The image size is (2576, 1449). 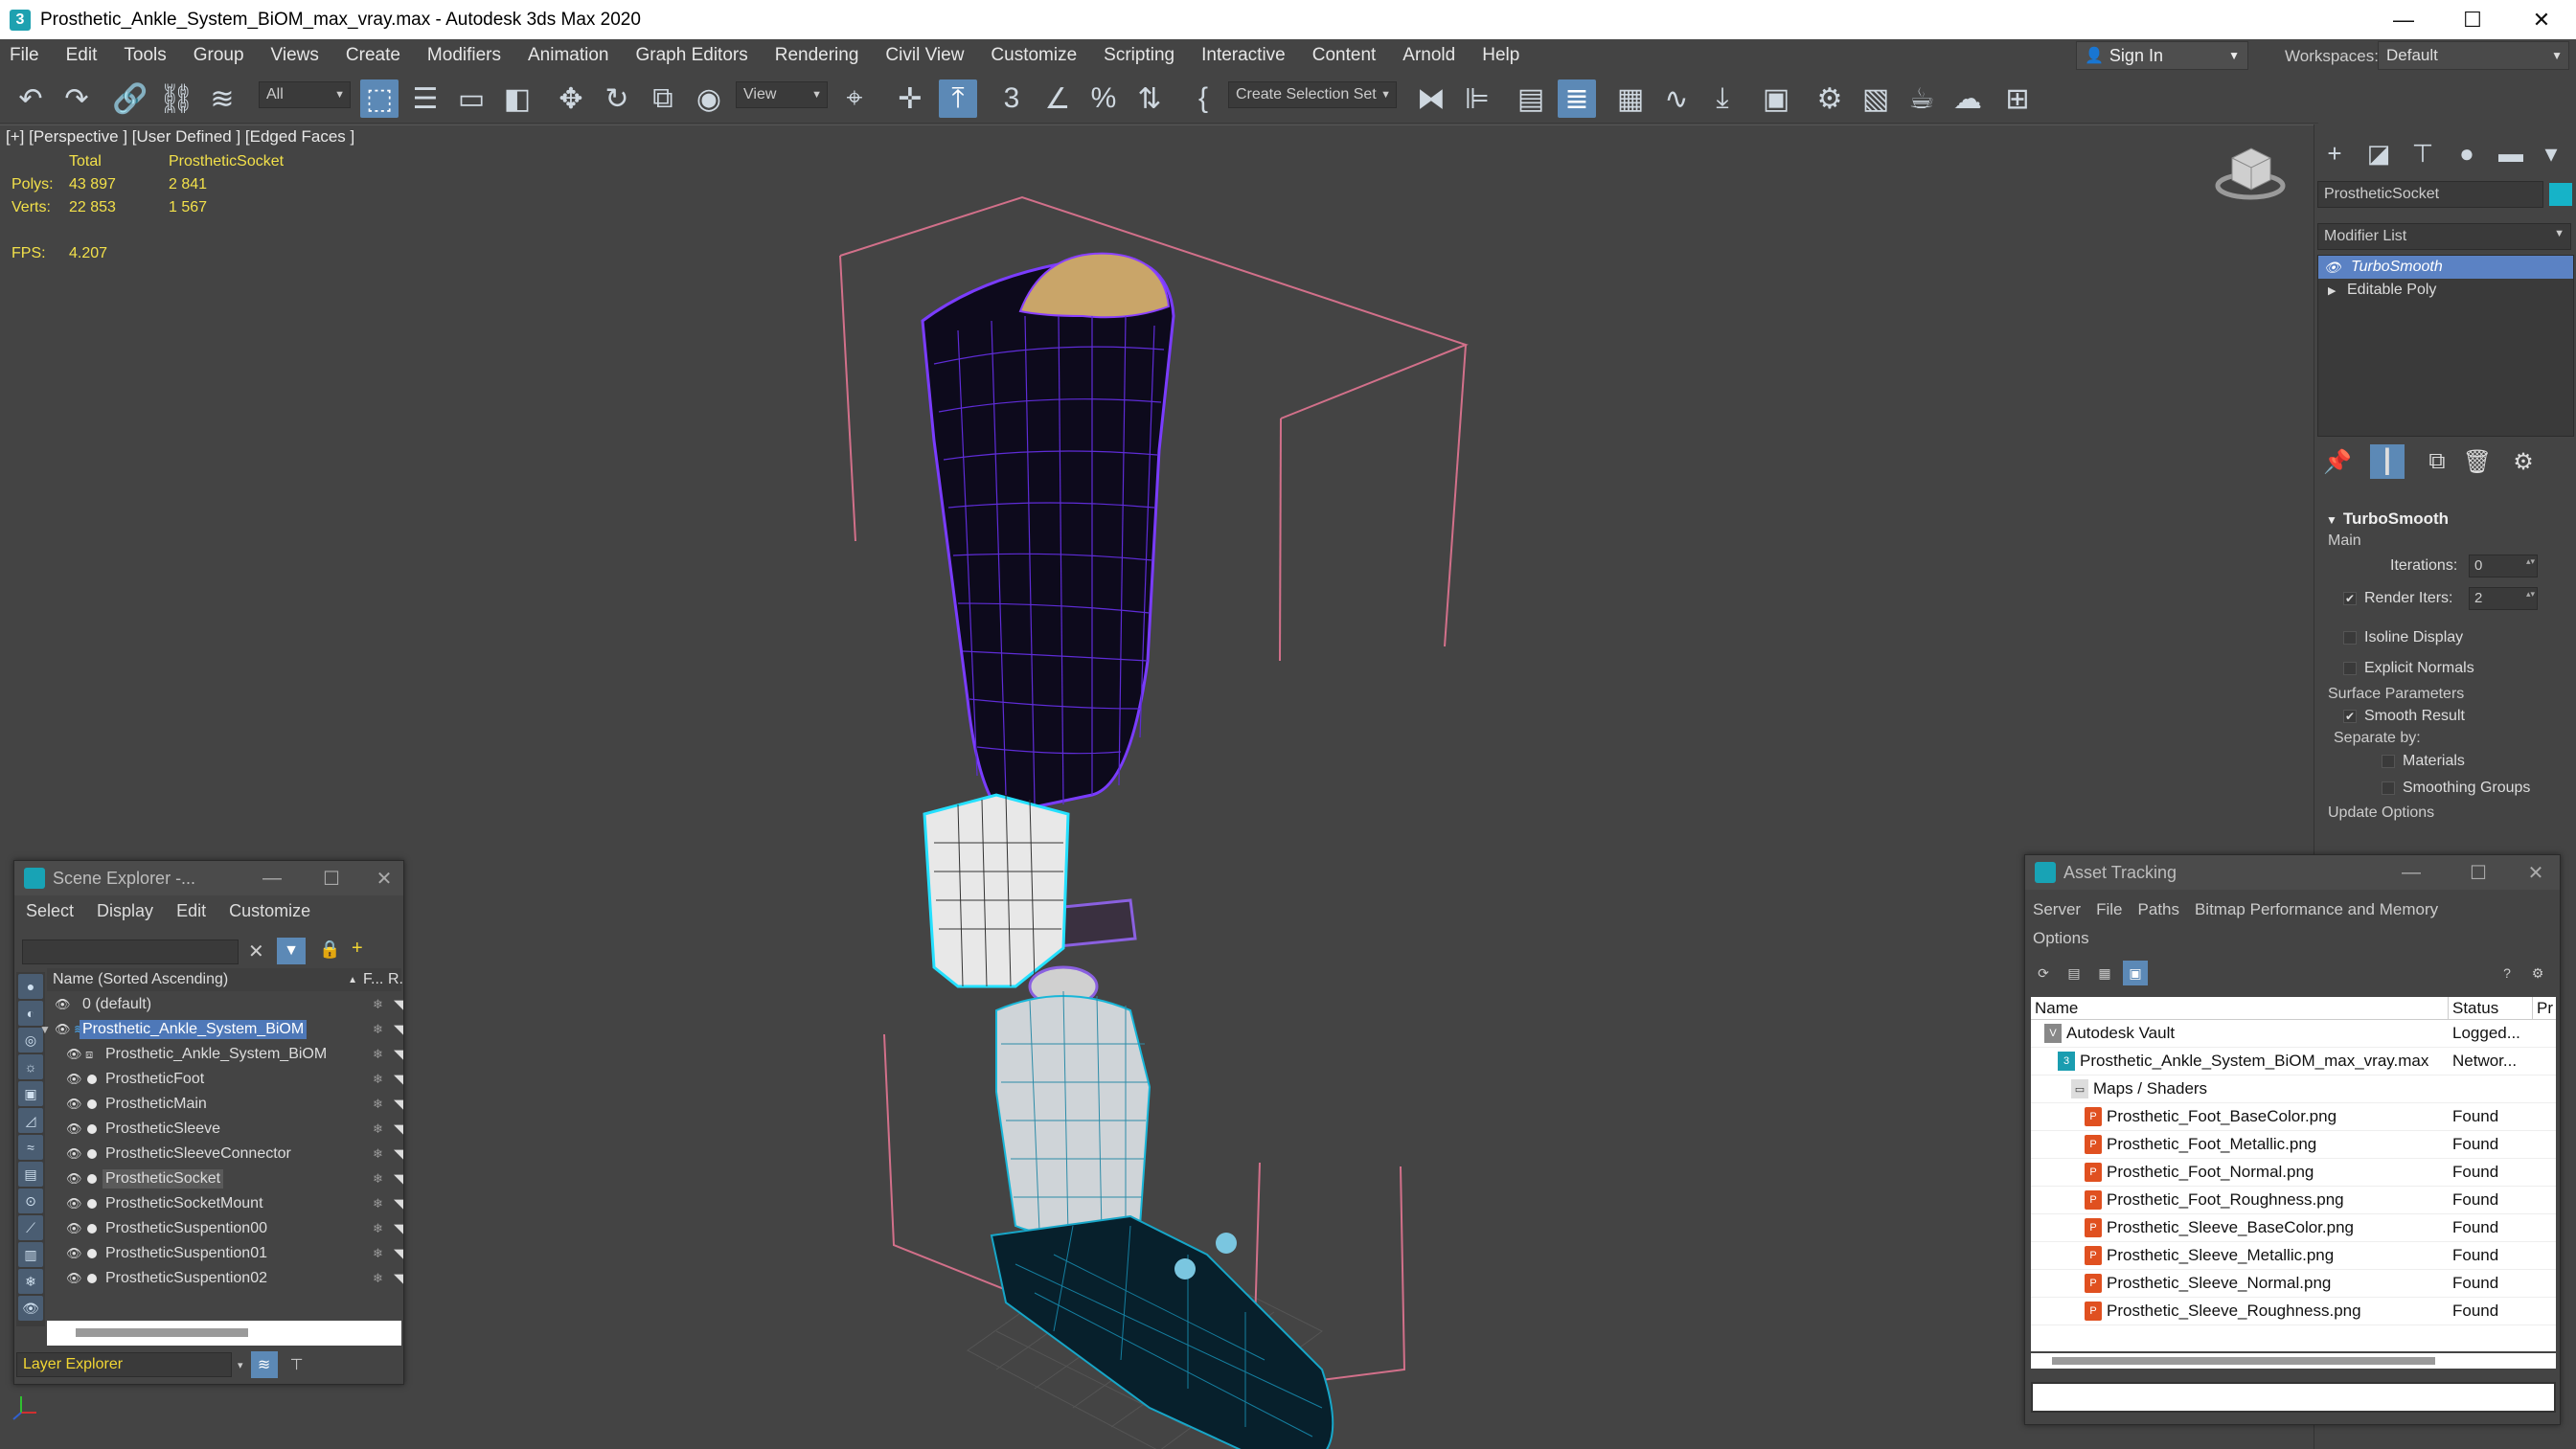 I want to click on tree-view-icon: ▣, so click(x=2136, y=973).